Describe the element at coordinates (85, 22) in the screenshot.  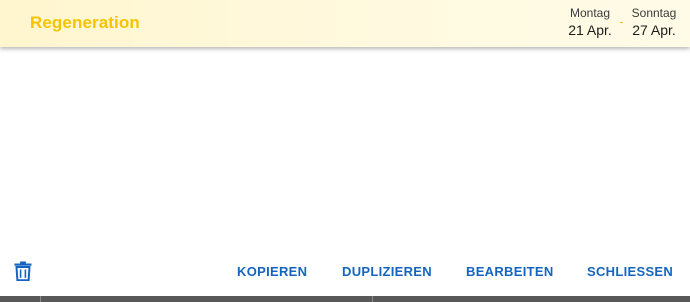
I see `page-title: Regeneration` at that location.